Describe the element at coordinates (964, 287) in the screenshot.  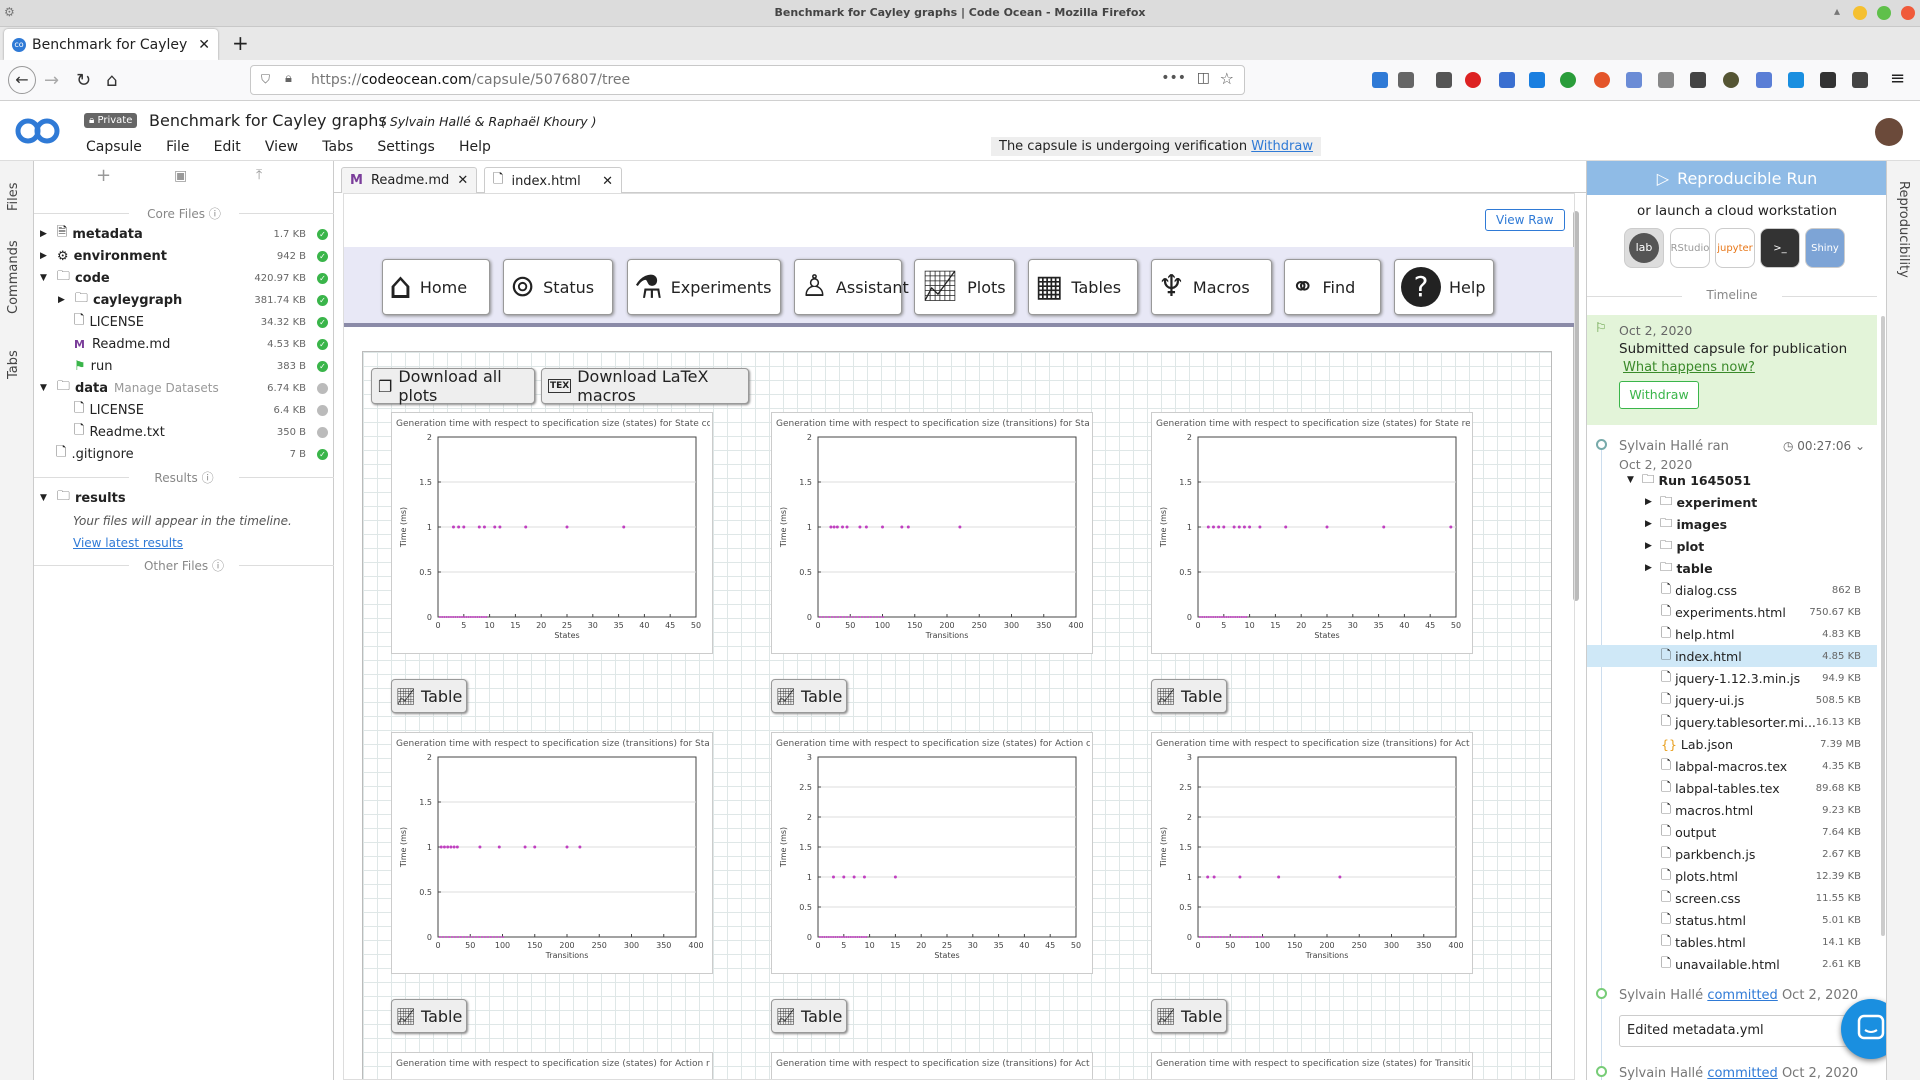
I see `nav-plots: 📈︎ Plots` at that location.